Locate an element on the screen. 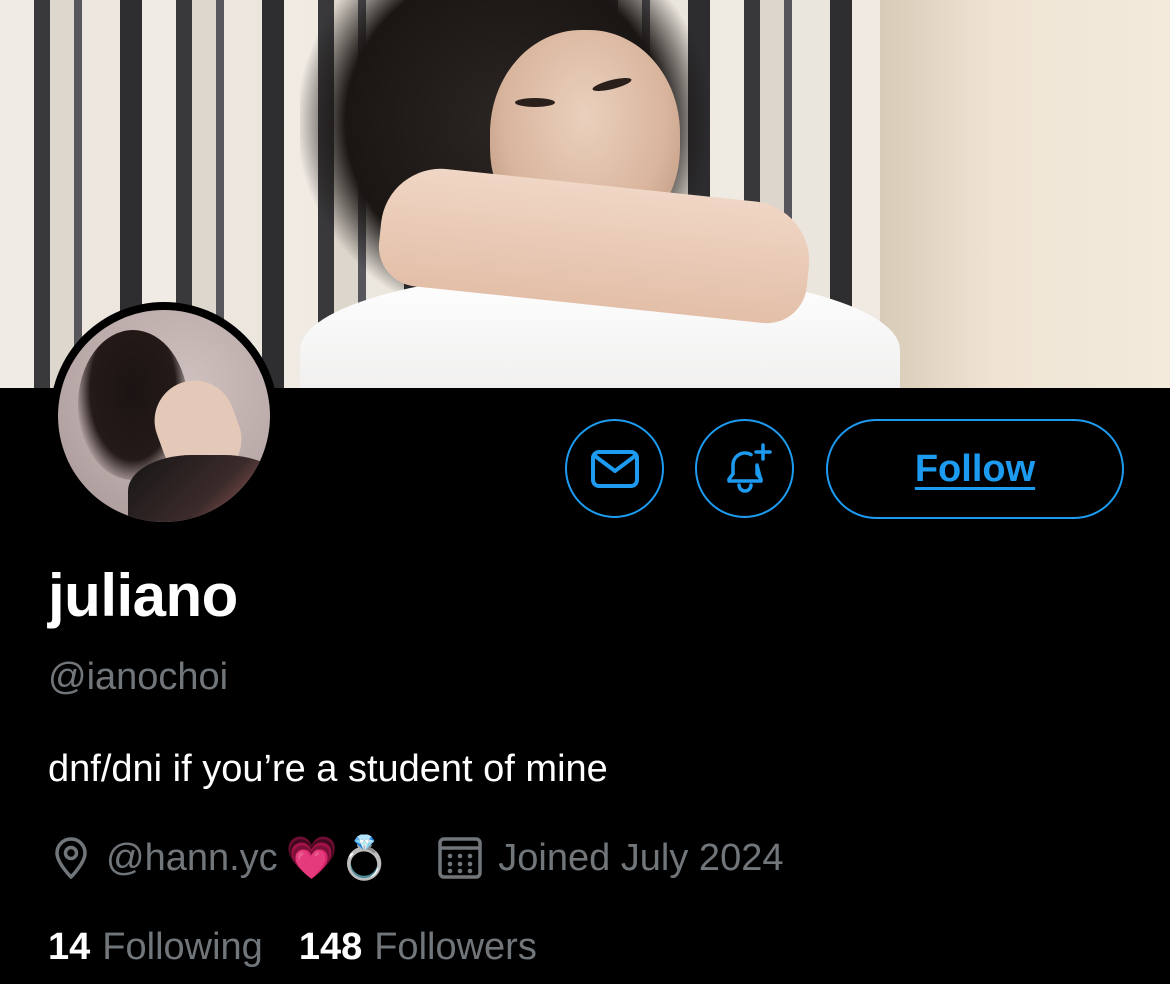 The height and width of the screenshot is (984, 1170). location-emojis: 💗💍 is located at coordinates (338, 857).